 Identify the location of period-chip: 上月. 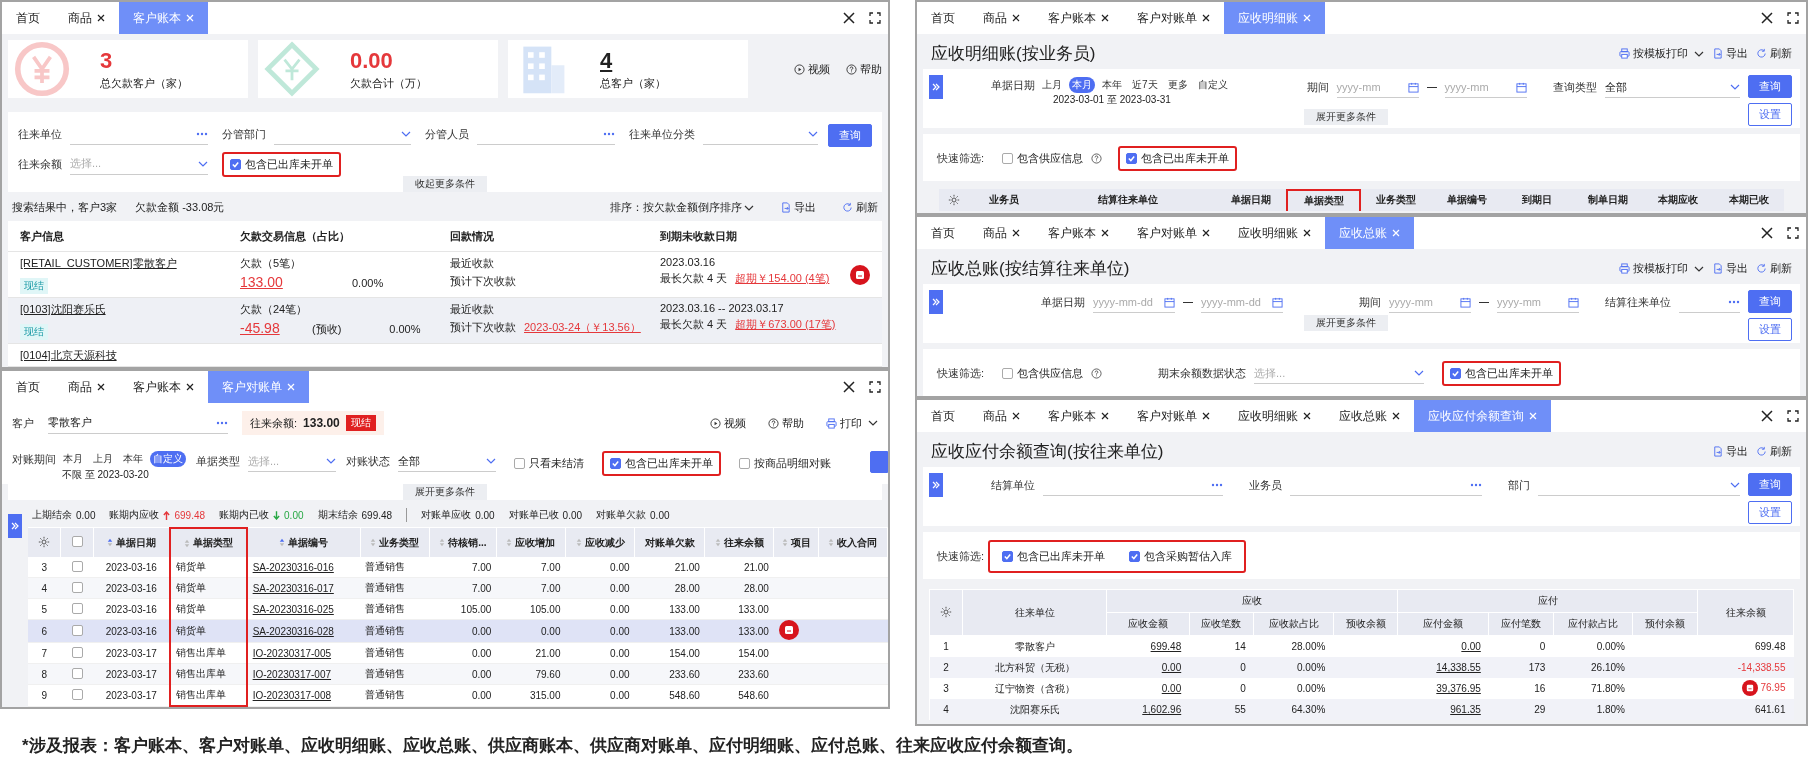
(1052, 85).